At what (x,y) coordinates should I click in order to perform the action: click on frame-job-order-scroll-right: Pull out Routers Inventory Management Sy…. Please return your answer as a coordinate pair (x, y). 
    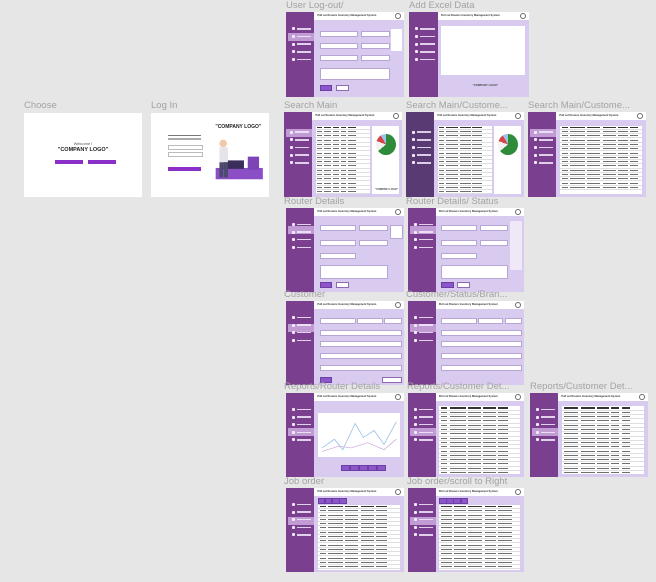
    Looking at the image, I should click on (466, 530).